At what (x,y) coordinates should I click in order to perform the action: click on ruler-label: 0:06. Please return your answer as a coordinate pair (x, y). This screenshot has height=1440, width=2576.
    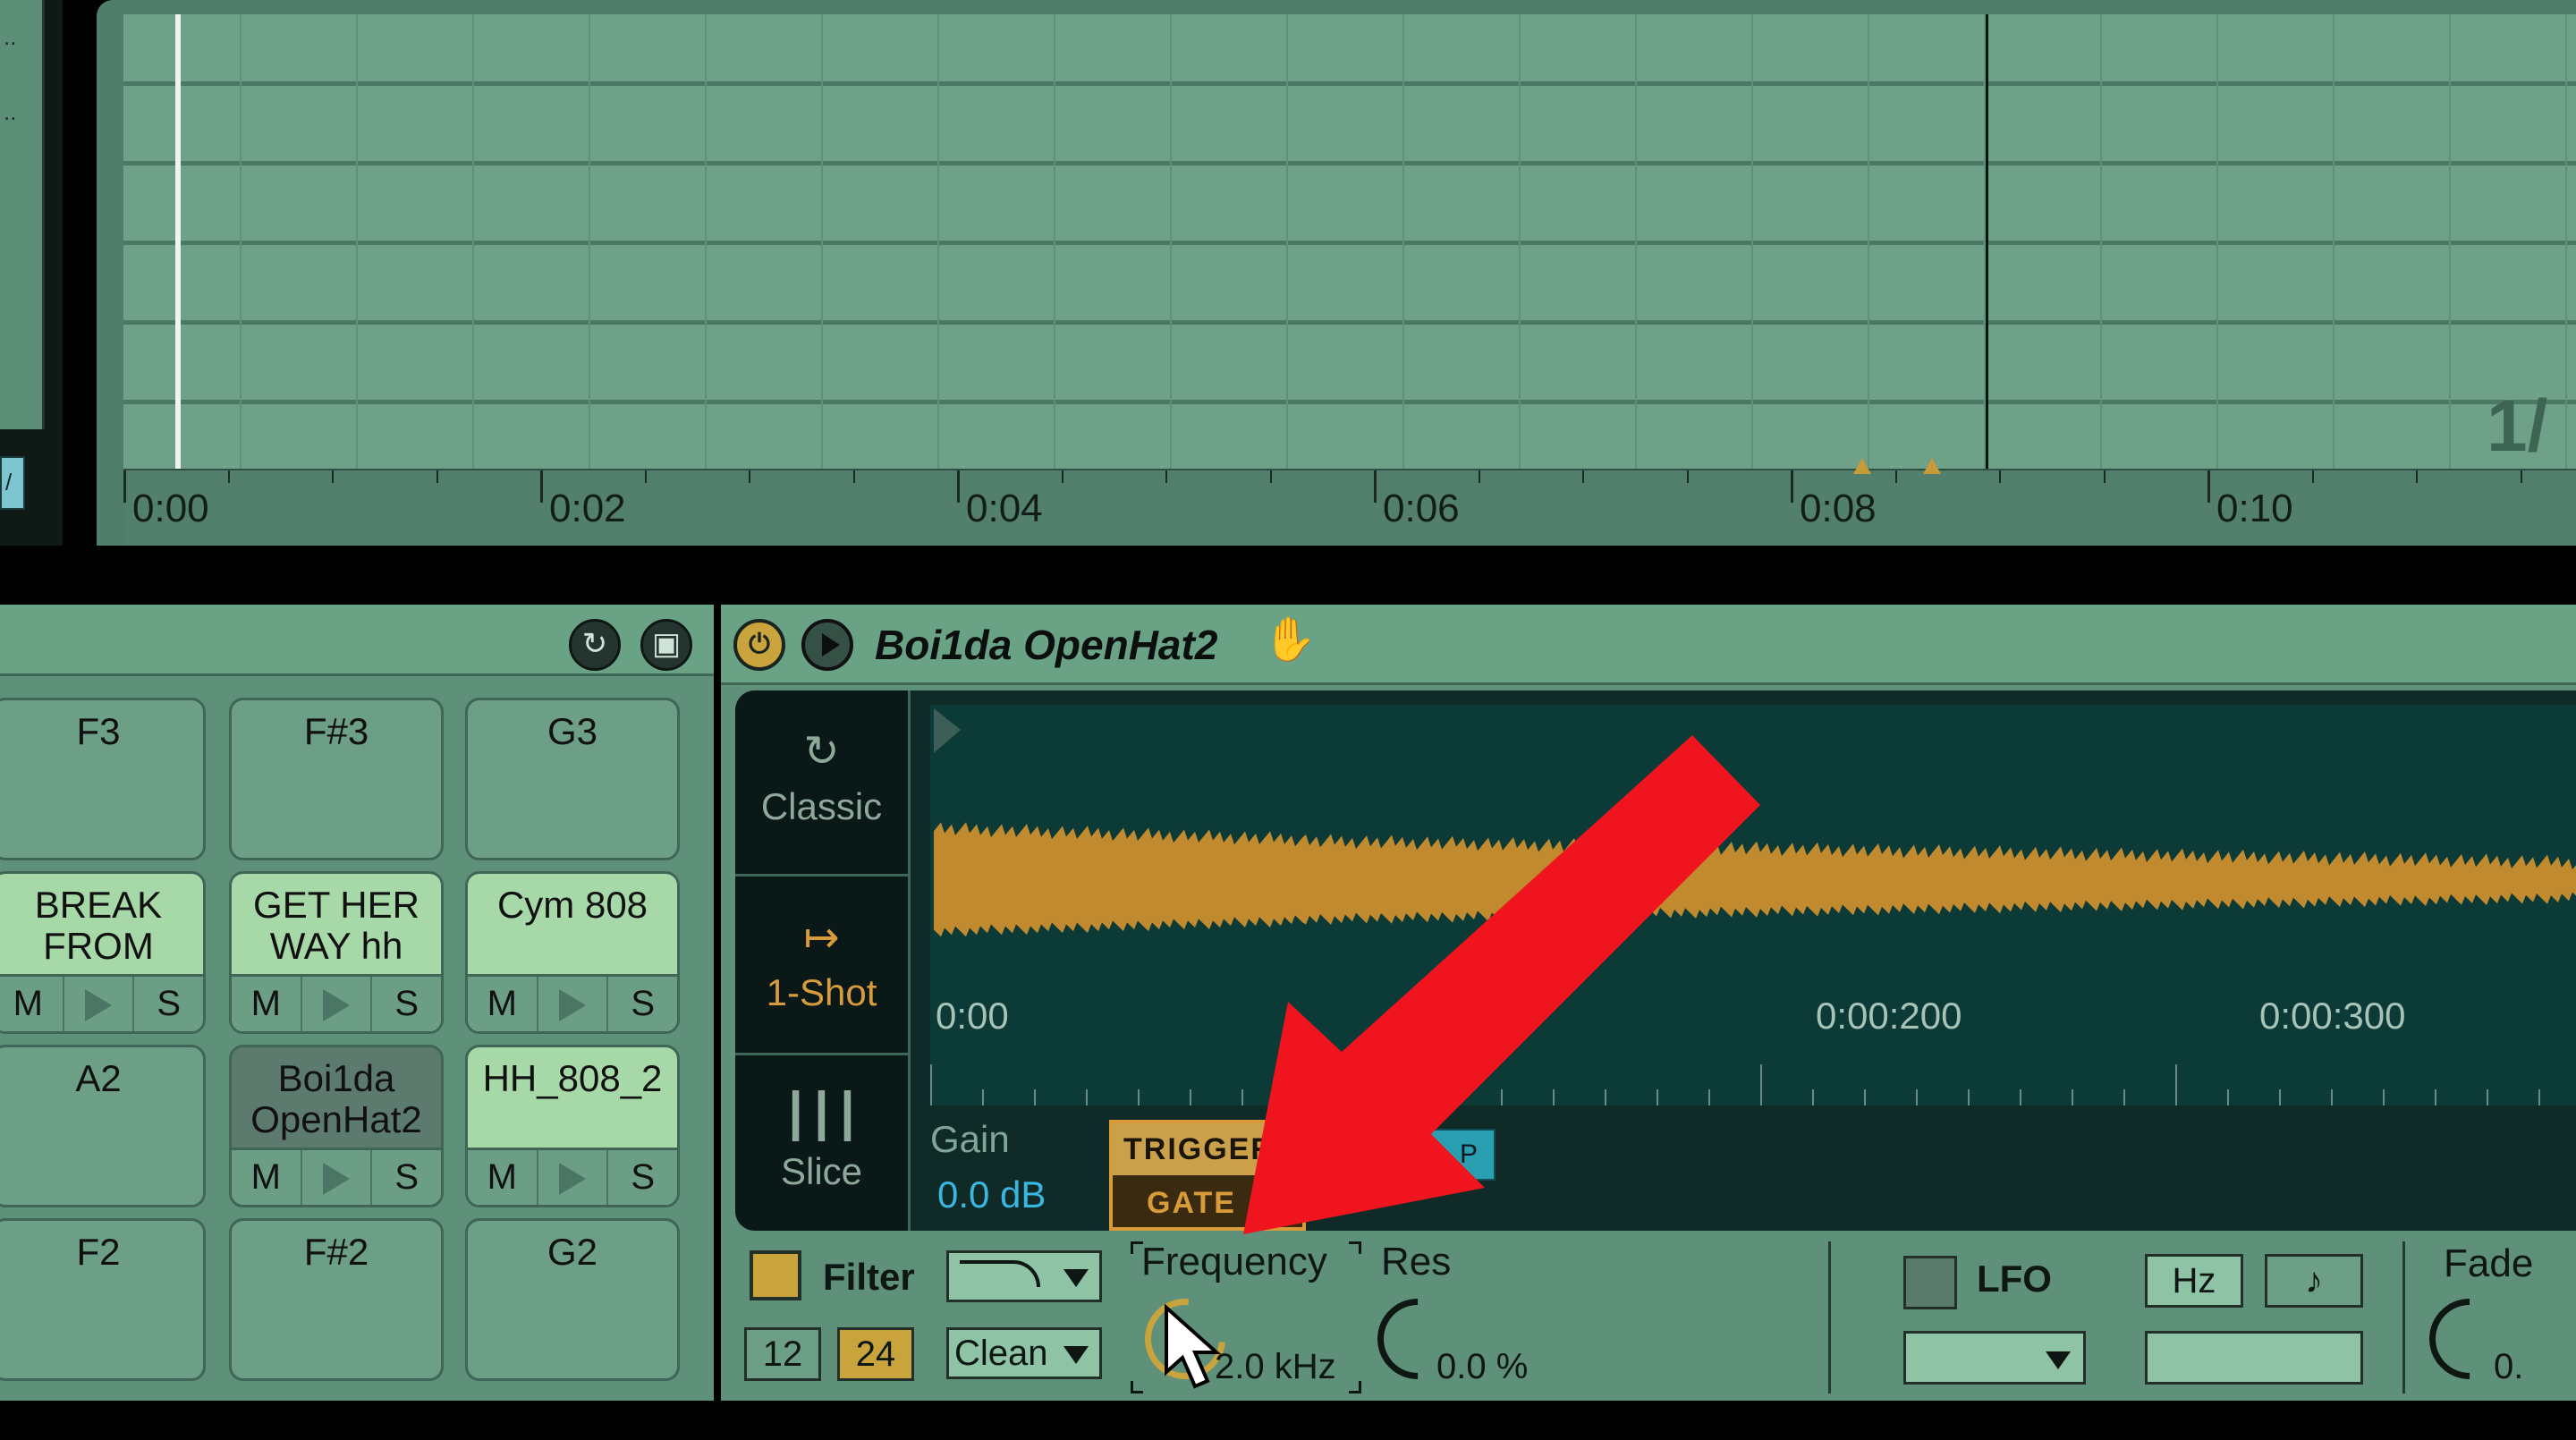
    Looking at the image, I should click on (1421, 508).